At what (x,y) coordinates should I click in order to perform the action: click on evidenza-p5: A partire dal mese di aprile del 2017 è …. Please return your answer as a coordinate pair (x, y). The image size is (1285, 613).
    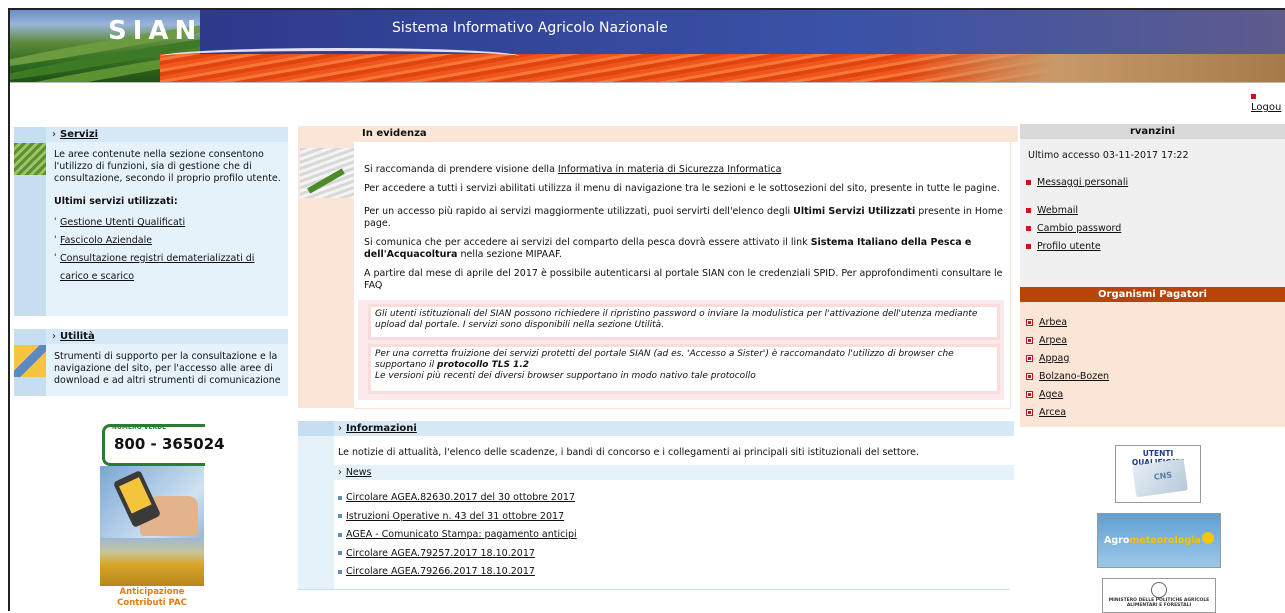
    Looking at the image, I should click on (683, 279).